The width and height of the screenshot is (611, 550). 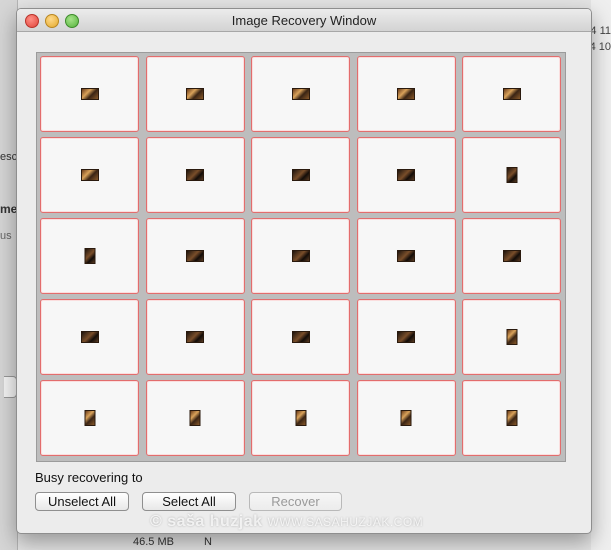 I want to click on select-all-button: Select All, so click(x=189, y=501).